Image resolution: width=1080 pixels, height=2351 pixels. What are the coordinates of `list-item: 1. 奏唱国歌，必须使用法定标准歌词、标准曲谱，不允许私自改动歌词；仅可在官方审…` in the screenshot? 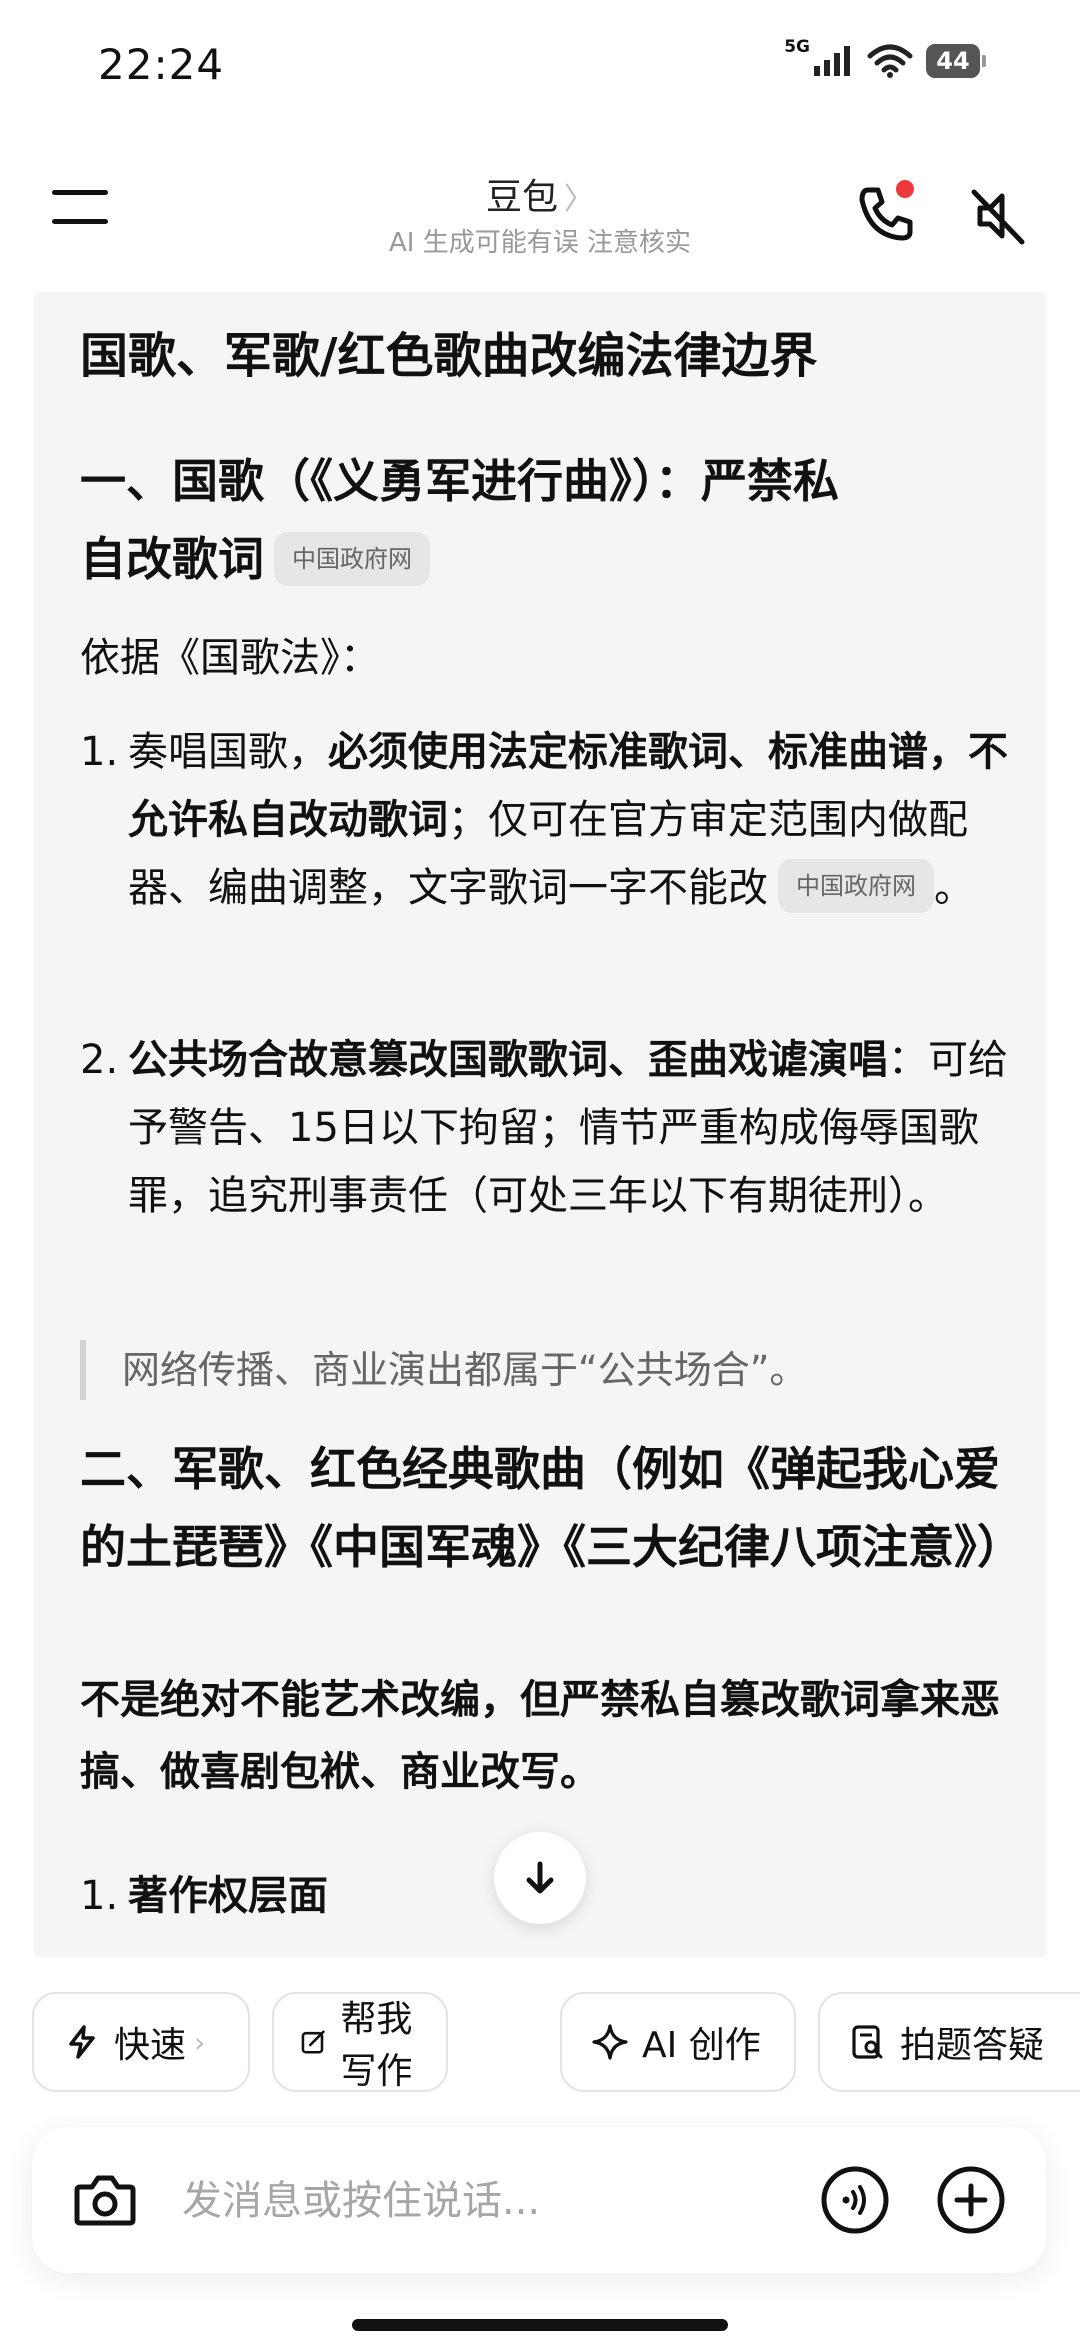 It's located at (550, 820).